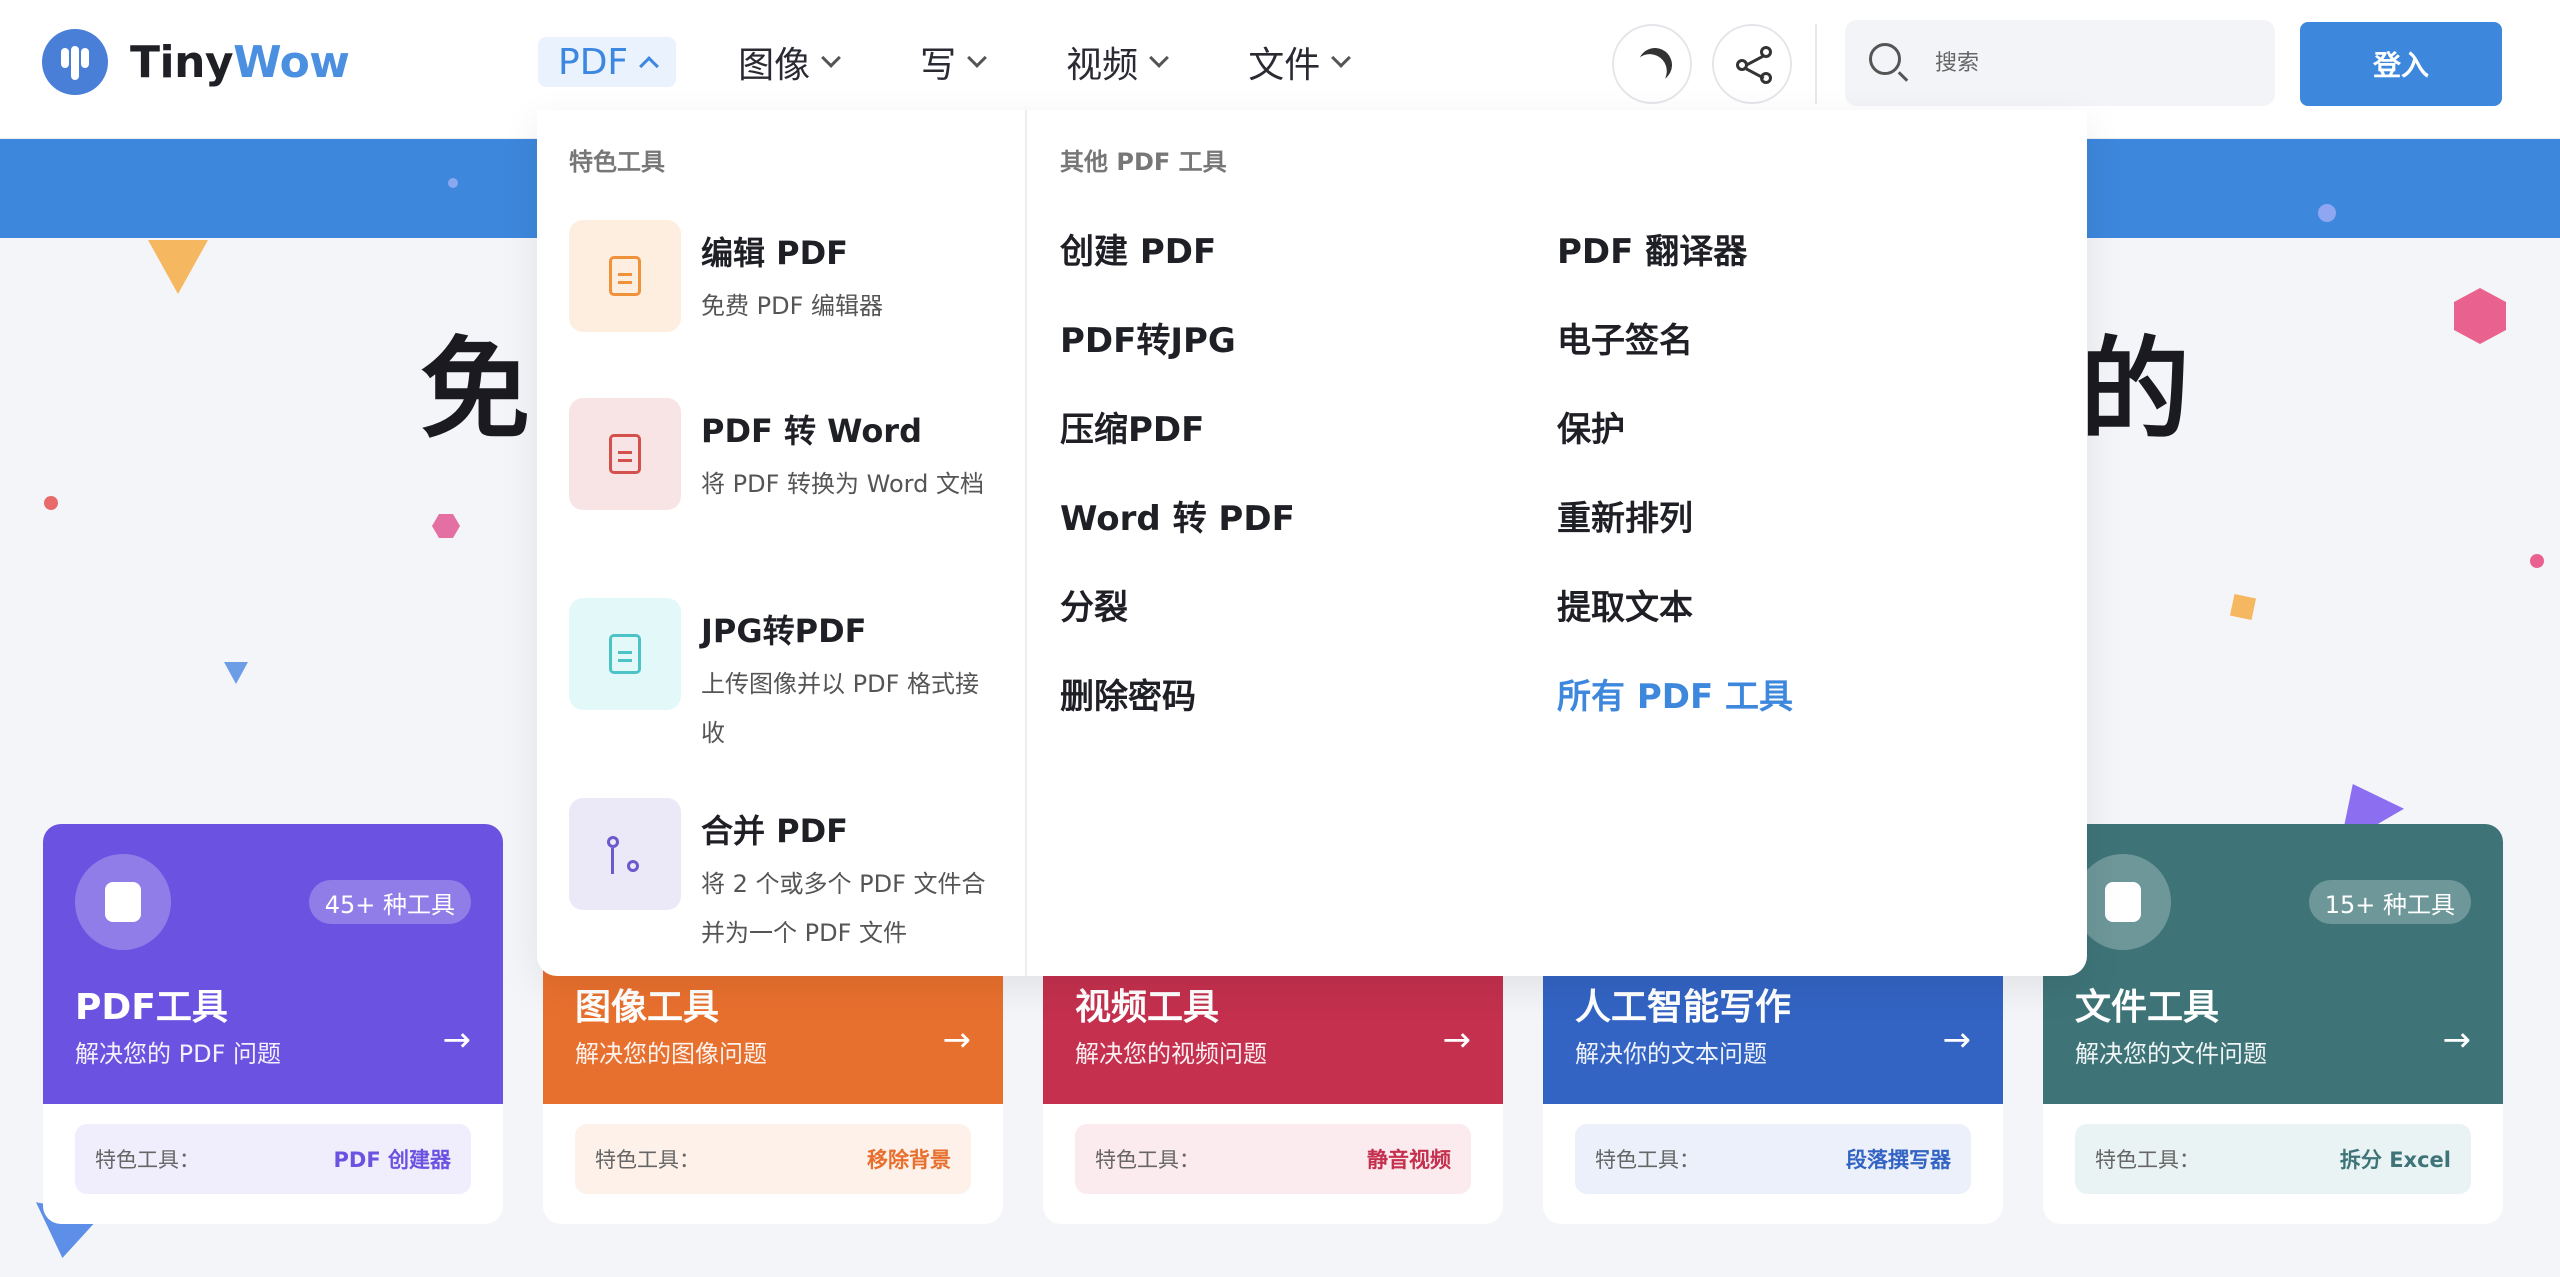 The image size is (2560, 1277). I want to click on featured-tool-link: 静音视频, so click(1409, 1159).